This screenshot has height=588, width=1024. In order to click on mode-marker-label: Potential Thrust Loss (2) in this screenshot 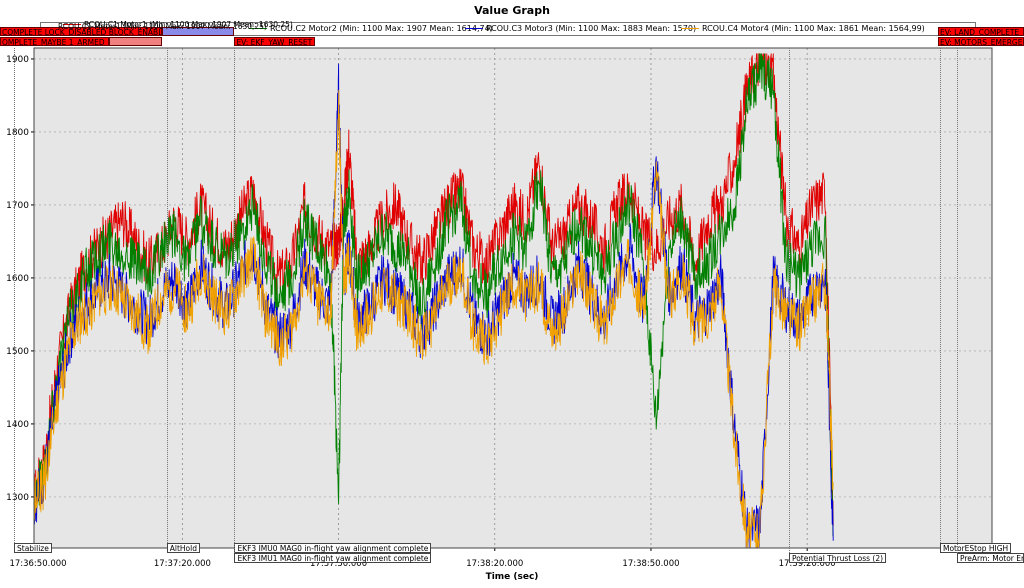, I will do `click(837, 558)`.